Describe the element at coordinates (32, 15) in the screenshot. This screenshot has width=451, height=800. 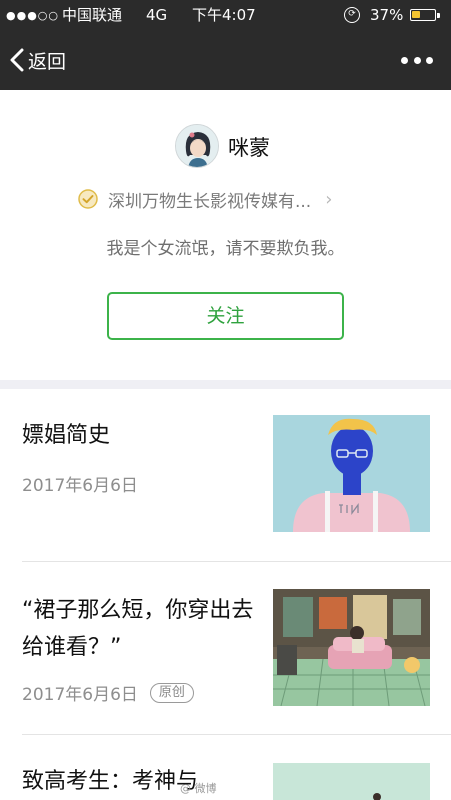
I see `signal-strength-icon: ●●●○○` at that location.